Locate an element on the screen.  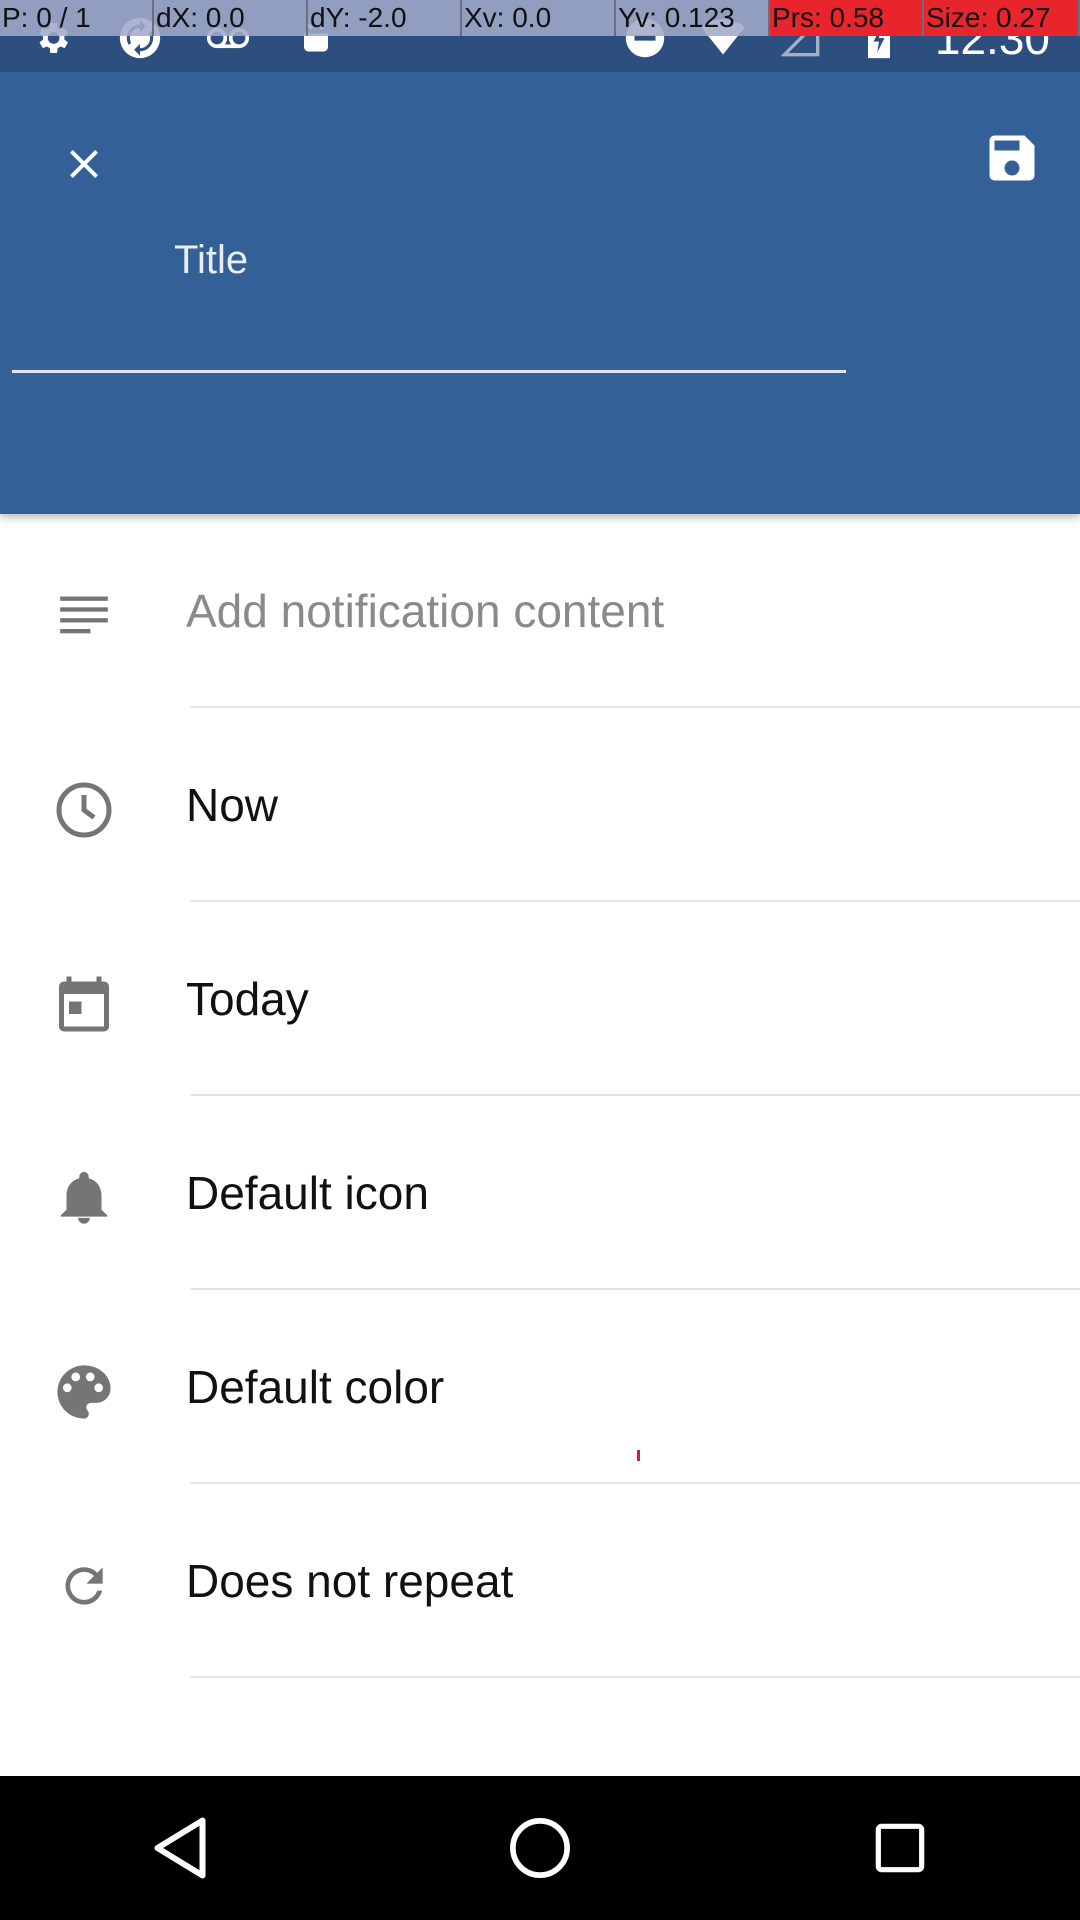
content-row: Add notification content is located at coordinates (540, 611).